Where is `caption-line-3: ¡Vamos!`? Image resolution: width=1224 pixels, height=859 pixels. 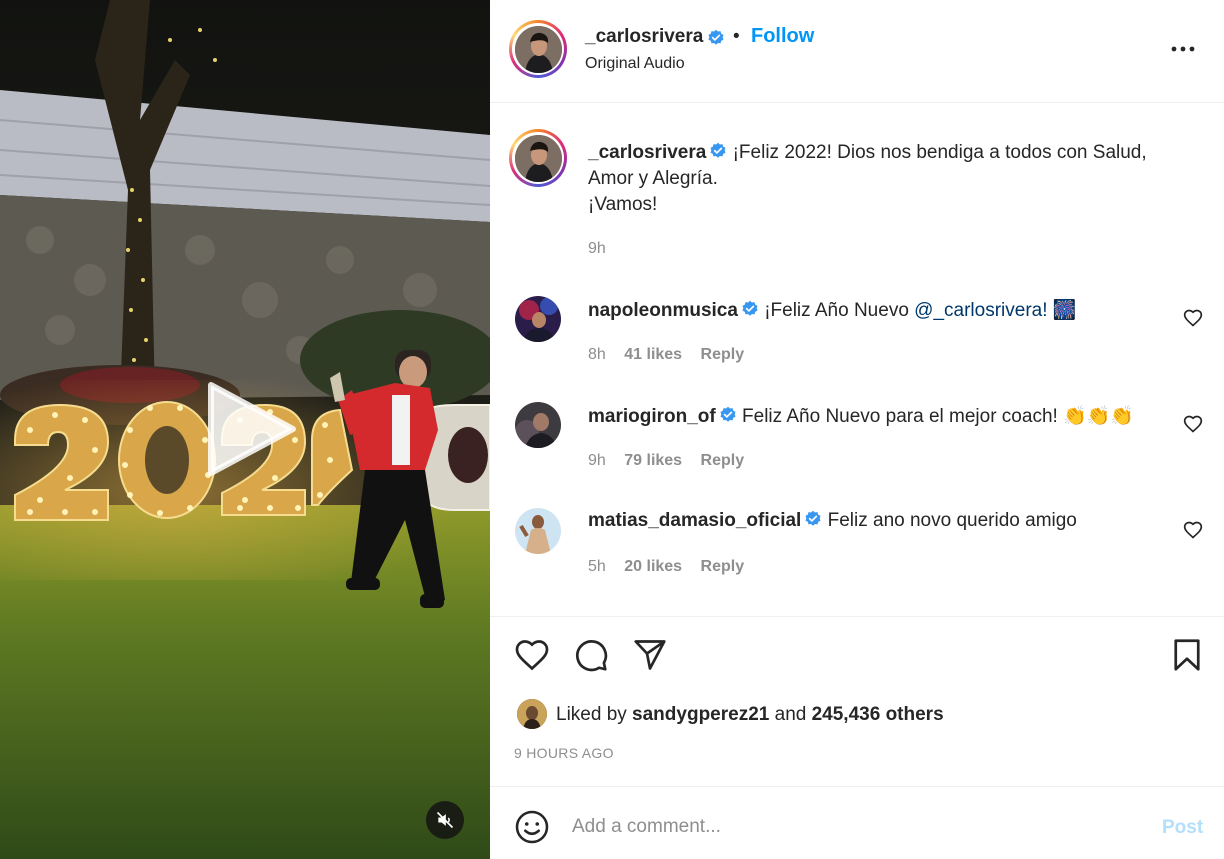 caption-line-3: ¡Vamos! is located at coordinates (623, 204).